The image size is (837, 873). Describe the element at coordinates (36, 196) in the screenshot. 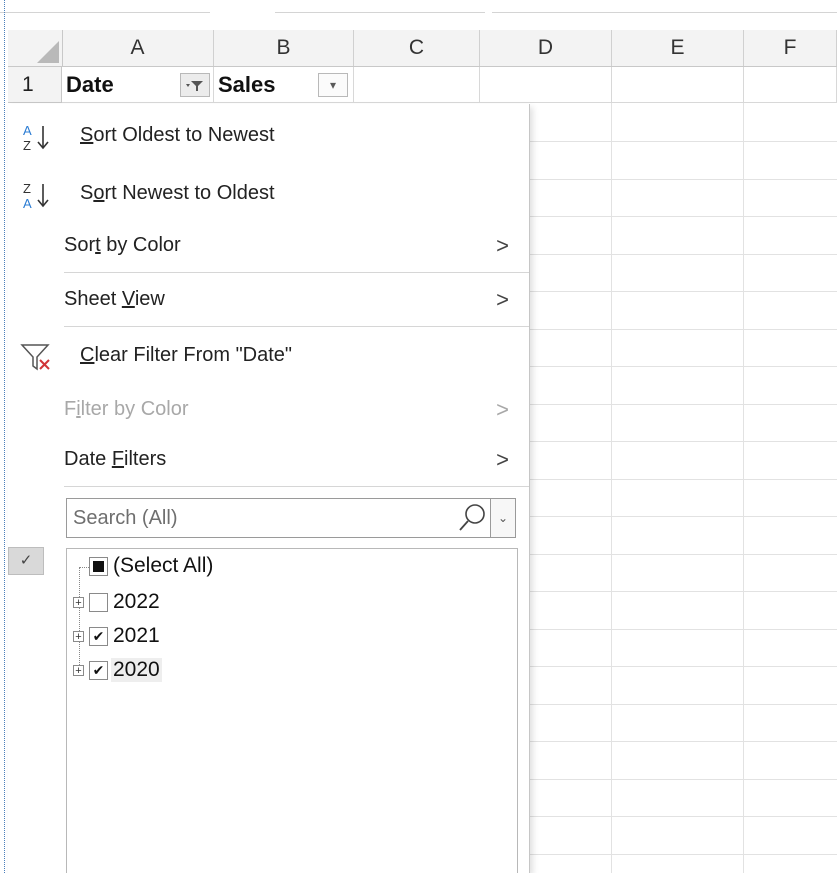

I see `sort-descending-icon: Z A` at that location.